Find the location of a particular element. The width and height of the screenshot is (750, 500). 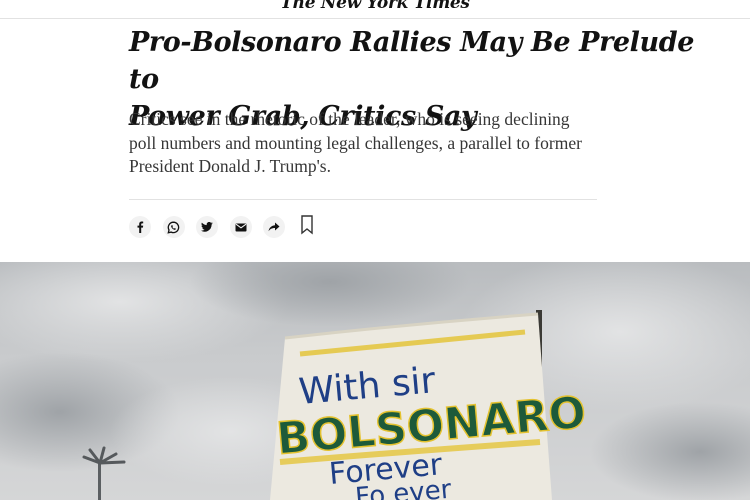

twitter-icon is located at coordinates (207, 227).